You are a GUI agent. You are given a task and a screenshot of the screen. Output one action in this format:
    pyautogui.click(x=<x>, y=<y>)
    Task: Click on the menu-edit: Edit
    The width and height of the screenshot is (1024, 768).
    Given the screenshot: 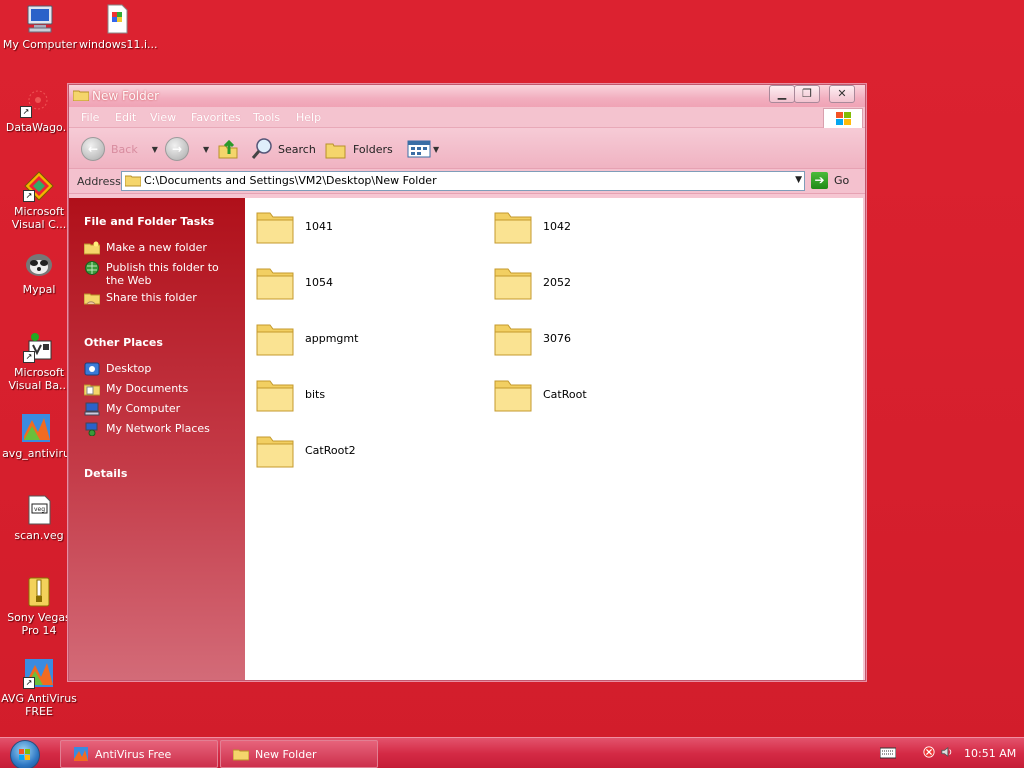 What is the action you would take?
    pyautogui.click(x=125, y=117)
    